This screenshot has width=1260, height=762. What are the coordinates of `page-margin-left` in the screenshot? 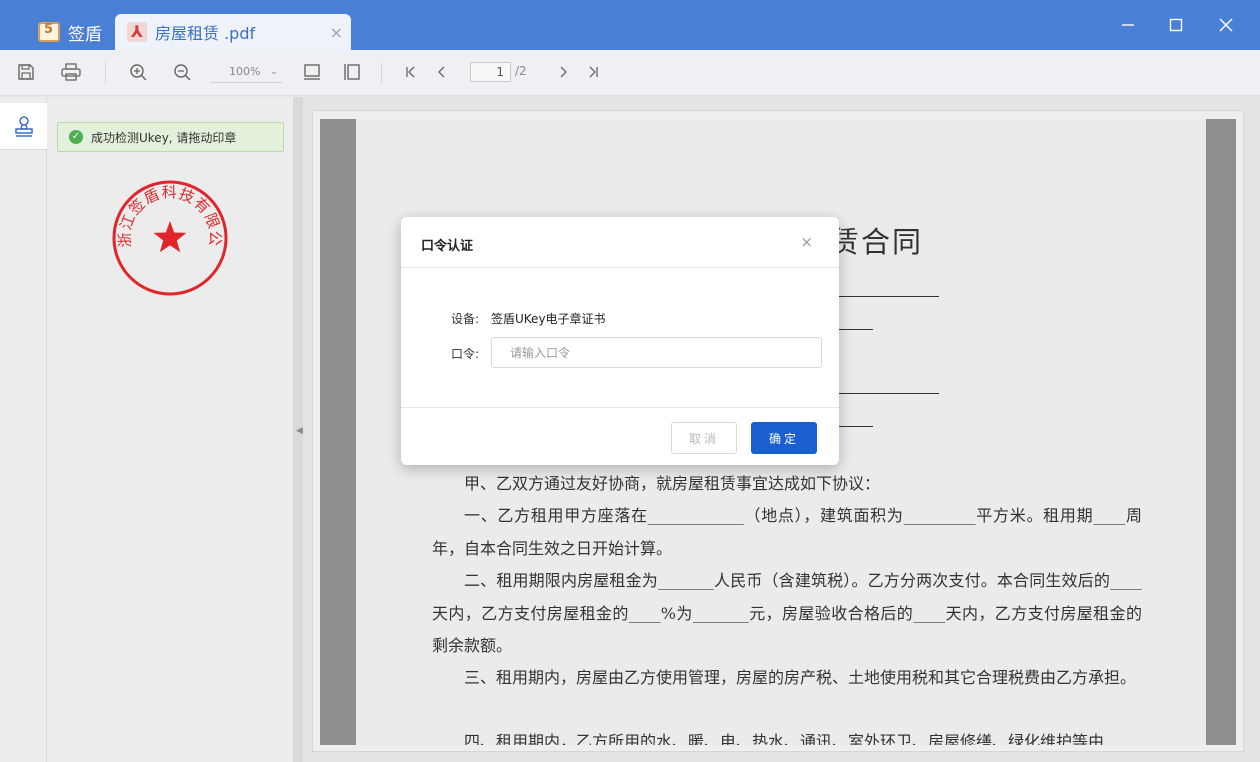 It's located at (338, 432).